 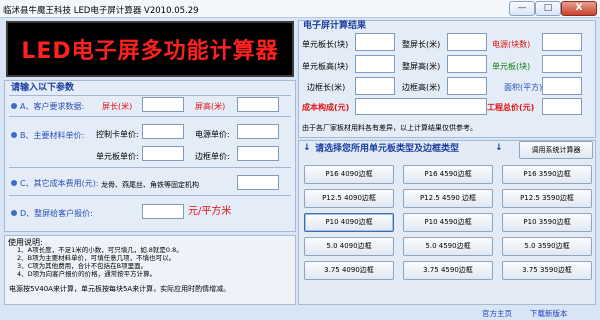 I want to click on input-section-heading: 请输入以下参数, so click(x=43, y=88).